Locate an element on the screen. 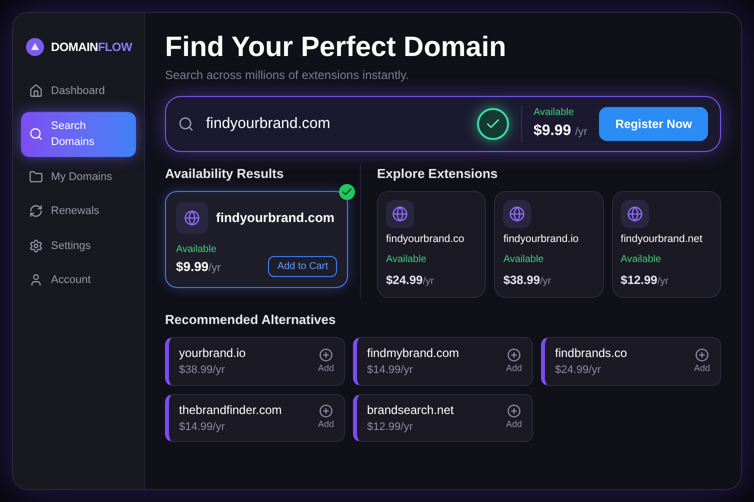 The height and width of the screenshot is (502, 754). home-icon is located at coordinates (36, 91).